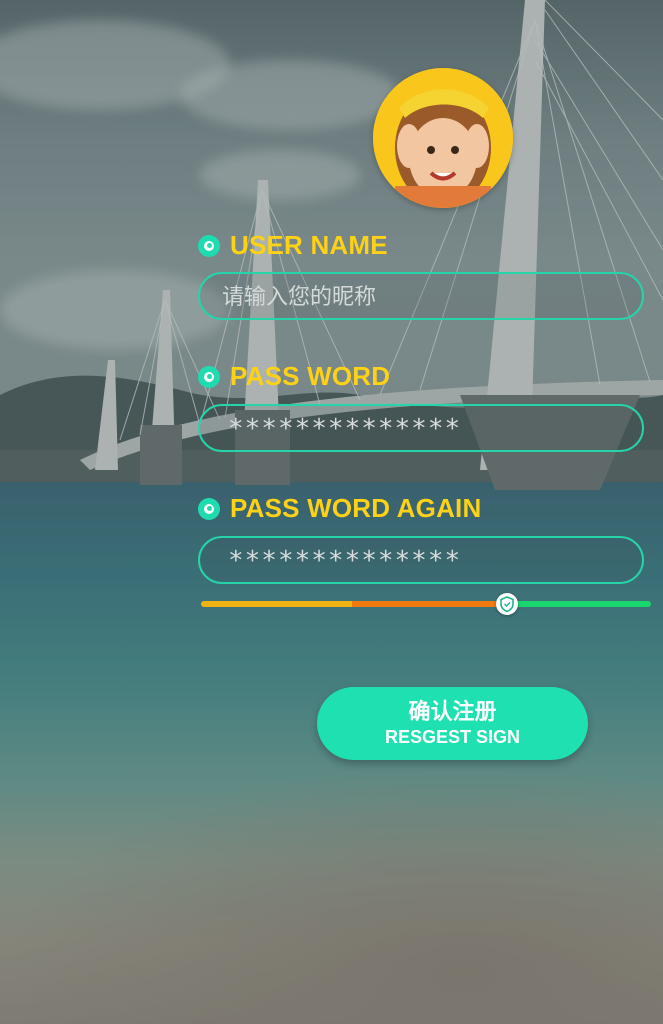  I want to click on username-input, so click(422, 297).